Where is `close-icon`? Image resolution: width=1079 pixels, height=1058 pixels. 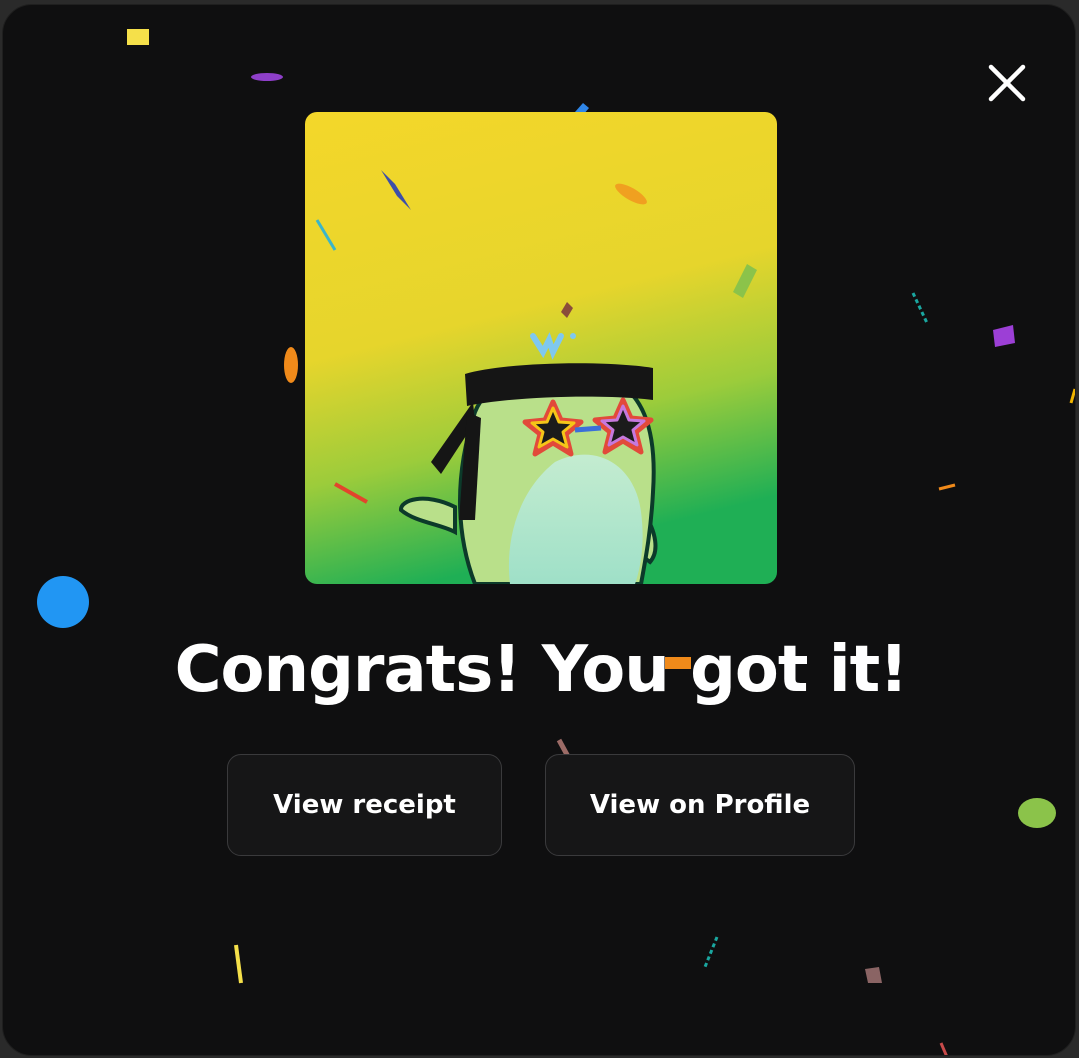 close-icon is located at coordinates (1007, 83).